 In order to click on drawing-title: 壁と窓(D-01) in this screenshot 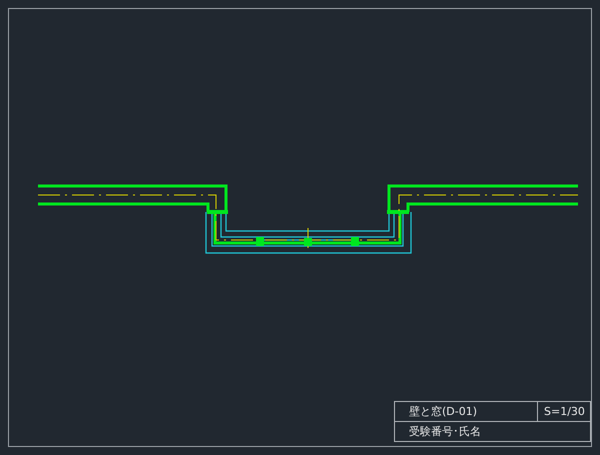, I will do `click(466, 411)`.